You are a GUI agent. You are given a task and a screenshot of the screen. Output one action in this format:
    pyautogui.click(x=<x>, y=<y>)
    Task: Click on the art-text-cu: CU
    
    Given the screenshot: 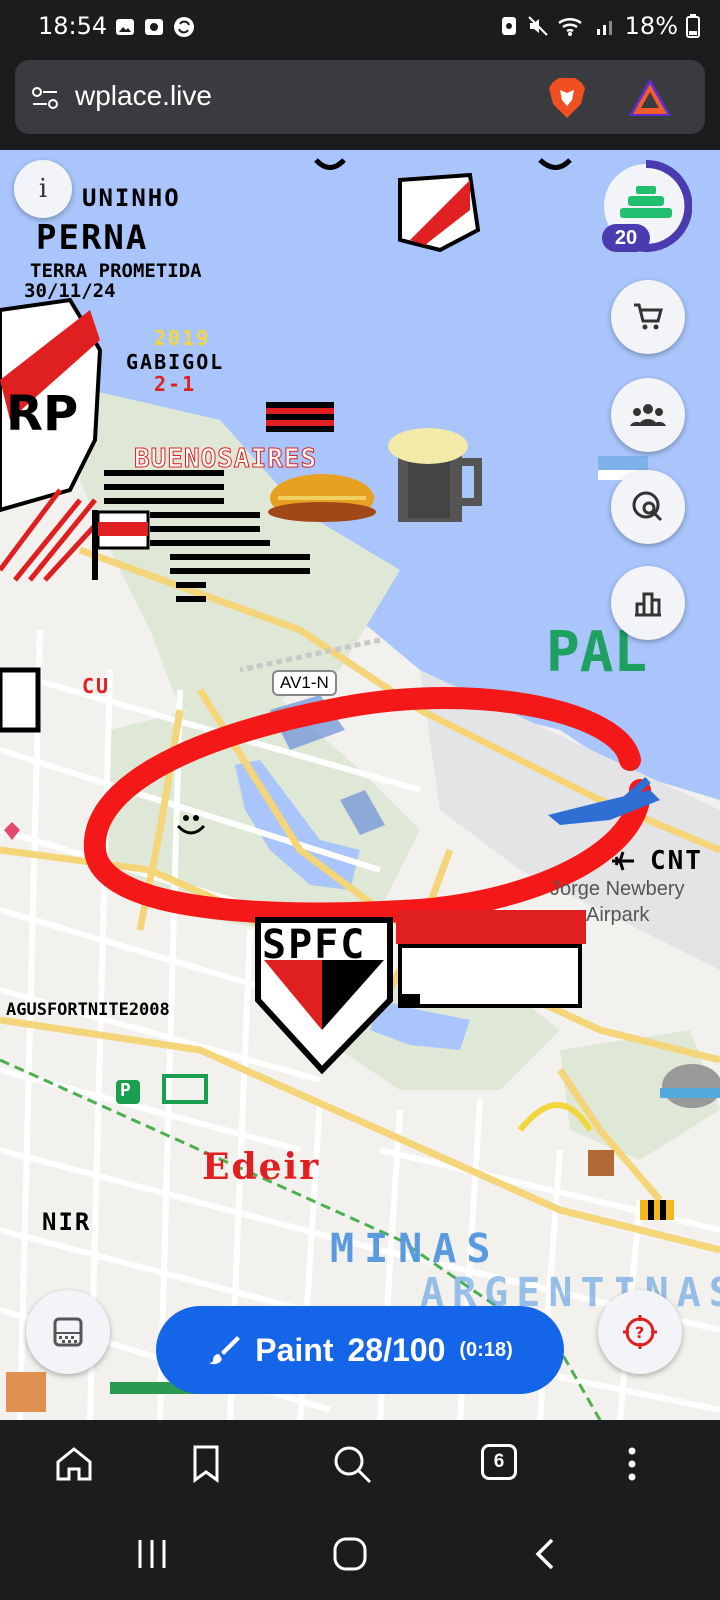 What is the action you would take?
    pyautogui.click(x=96, y=686)
    